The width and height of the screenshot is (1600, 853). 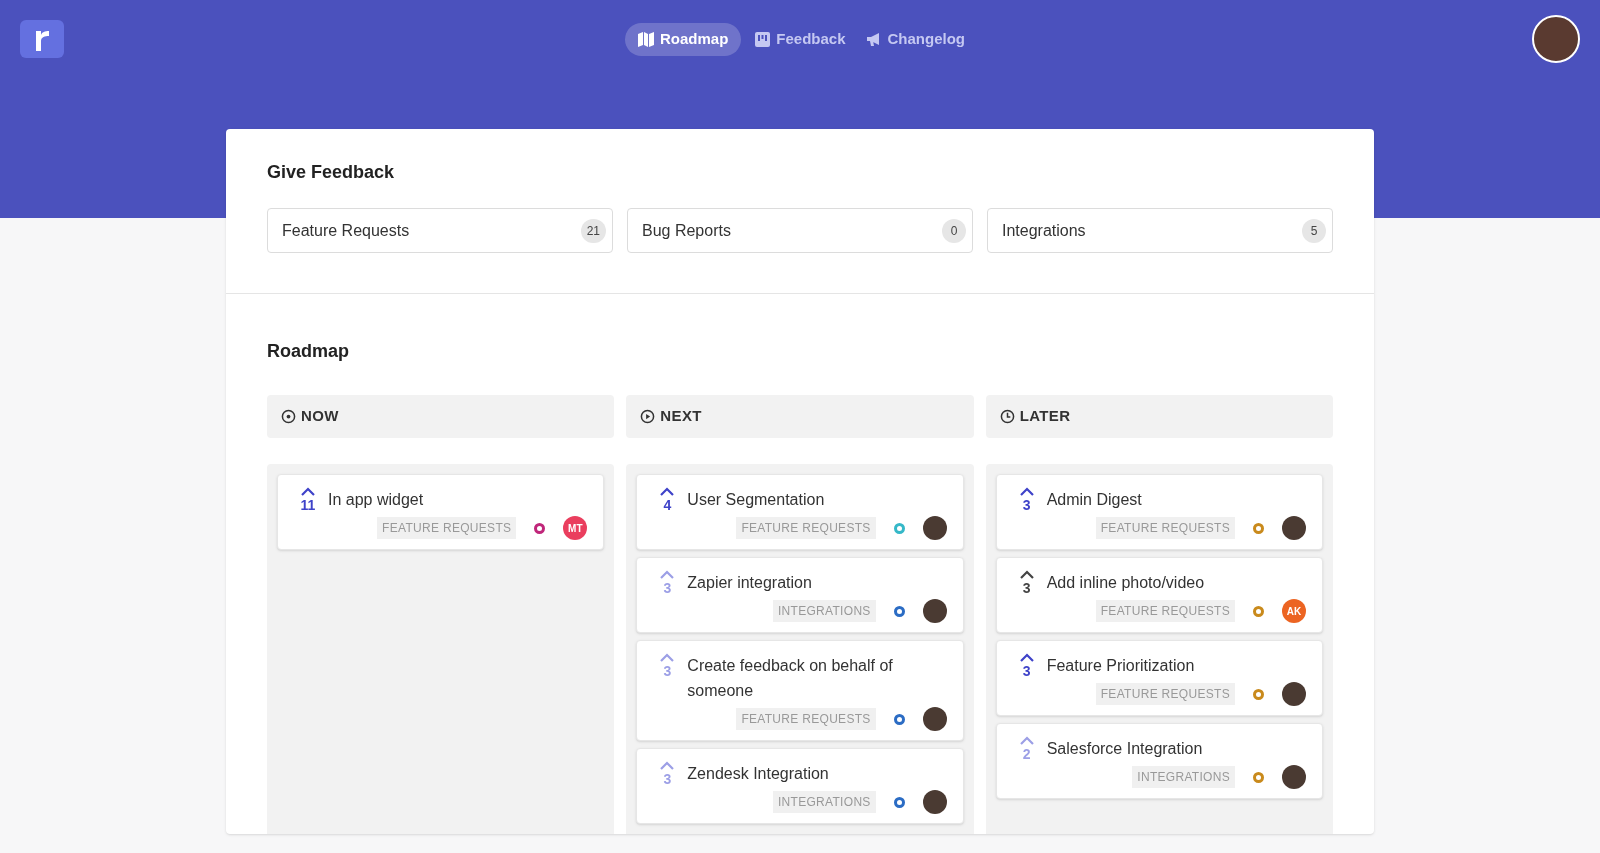 I want to click on roadmap-card: 3 Create feedback on behalf of someone FEATURE REQUESTS, so click(x=800, y=690).